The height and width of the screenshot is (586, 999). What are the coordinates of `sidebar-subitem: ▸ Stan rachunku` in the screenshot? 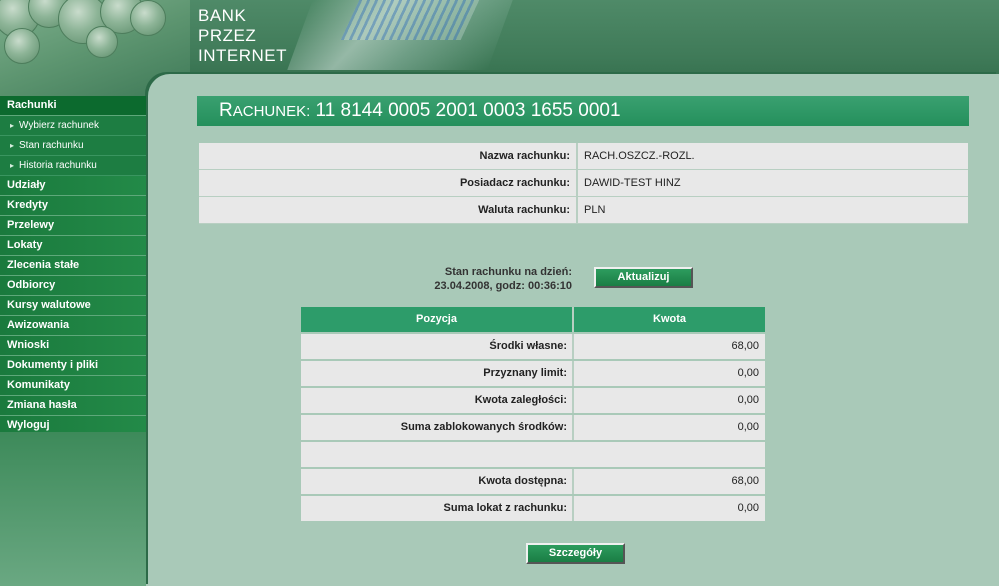 It's located at (73, 146).